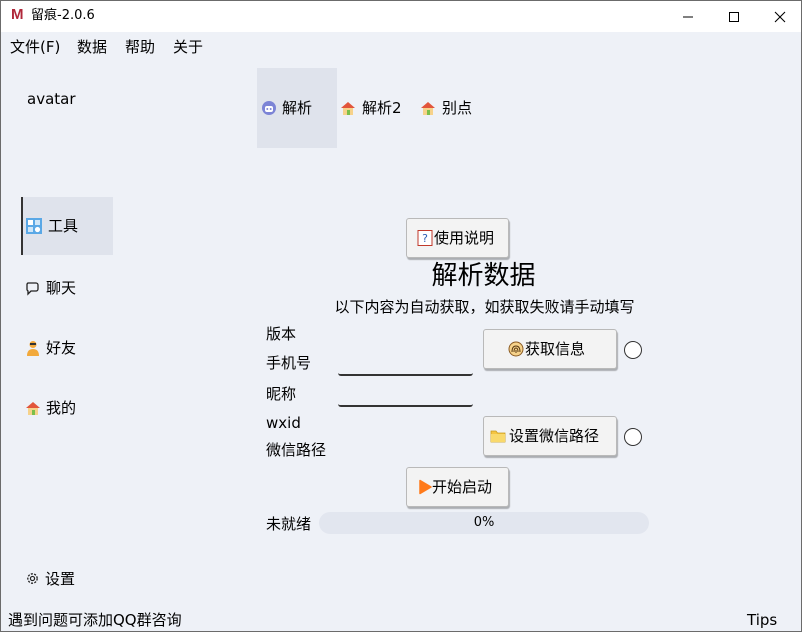 This screenshot has width=802, height=632. Describe the element at coordinates (61, 408) in the screenshot. I see `sidebar-item-label: 我的` at that location.